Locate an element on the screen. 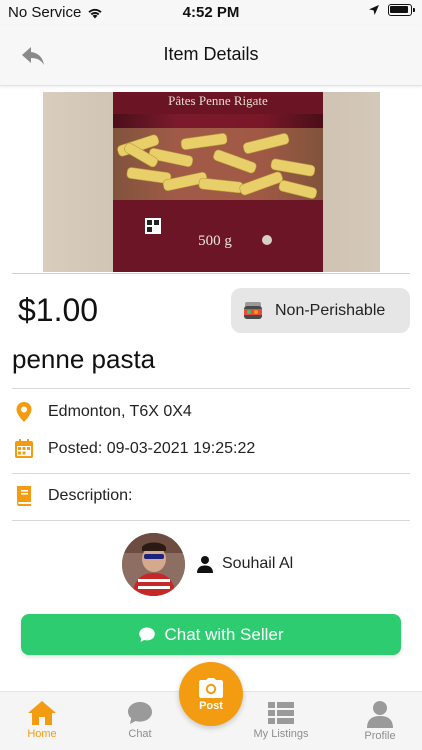  tab-profile-label: Profile is located at coordinates (380, 736).